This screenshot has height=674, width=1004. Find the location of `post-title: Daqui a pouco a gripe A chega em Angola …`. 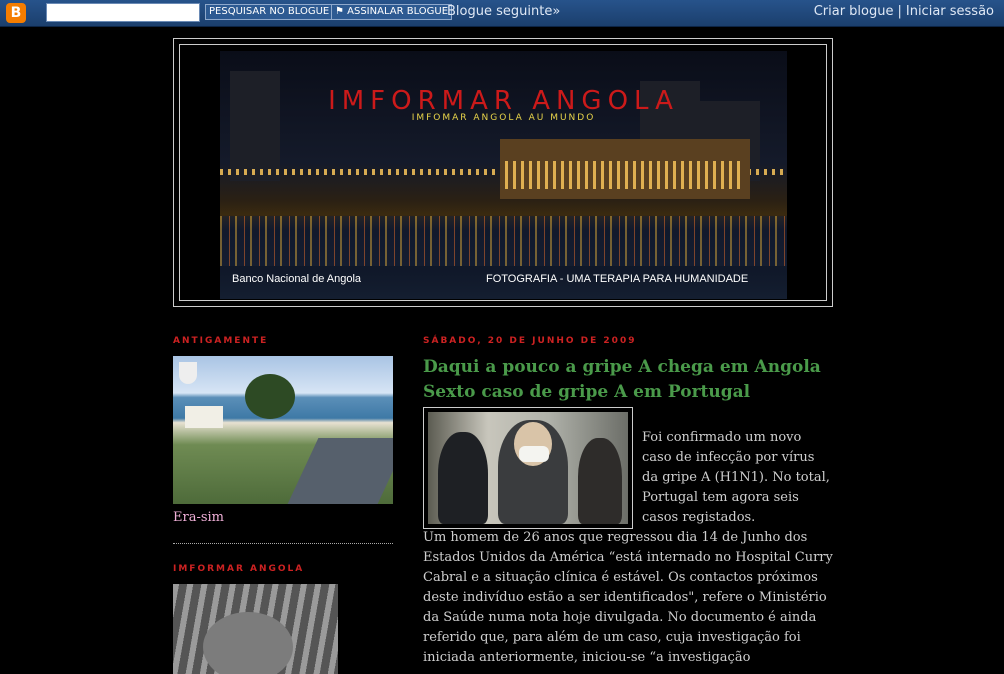

post-title: Daqui a pouco a gripe A chega em Angola … is located at coordinates (628, 380).